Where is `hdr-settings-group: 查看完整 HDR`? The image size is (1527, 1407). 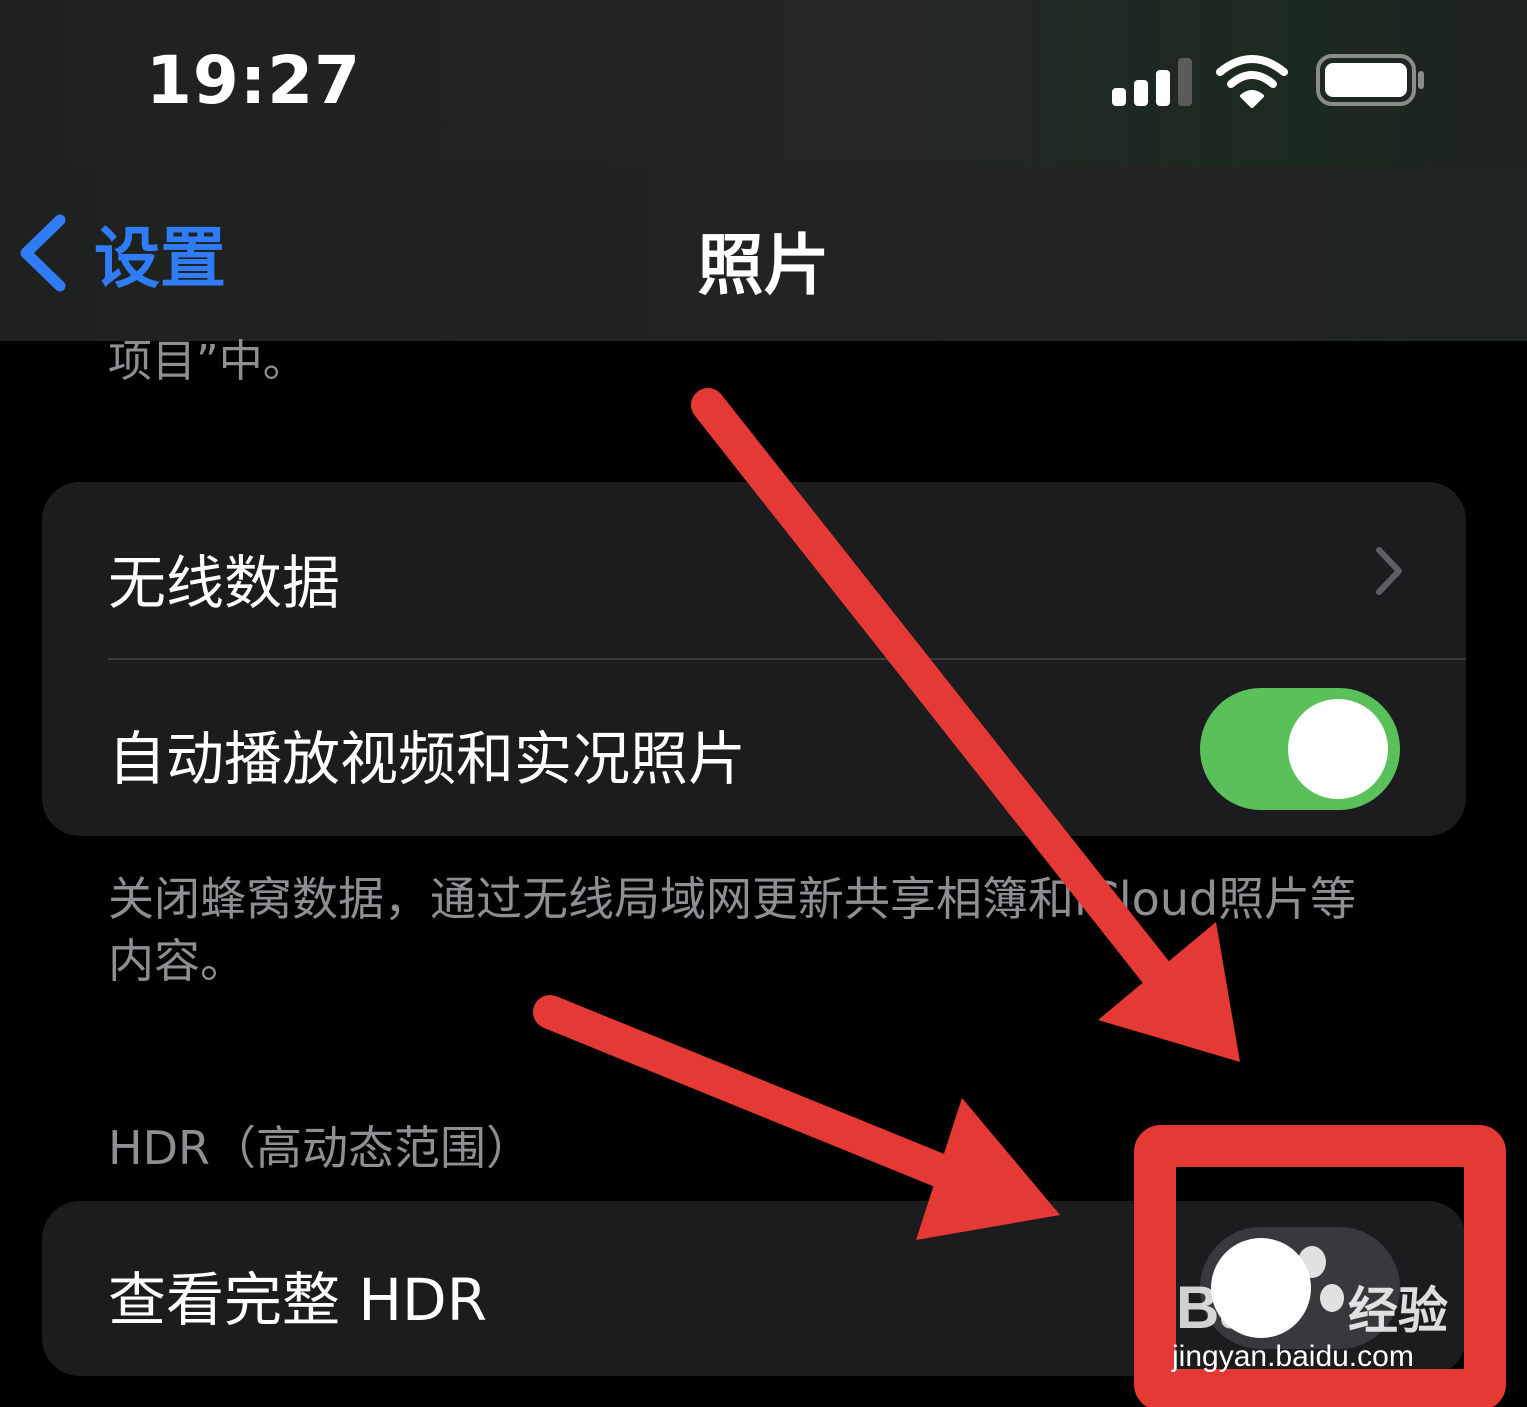
hdr-settings-group: 查看完整 HDR is located at coordinates (754, 1288).